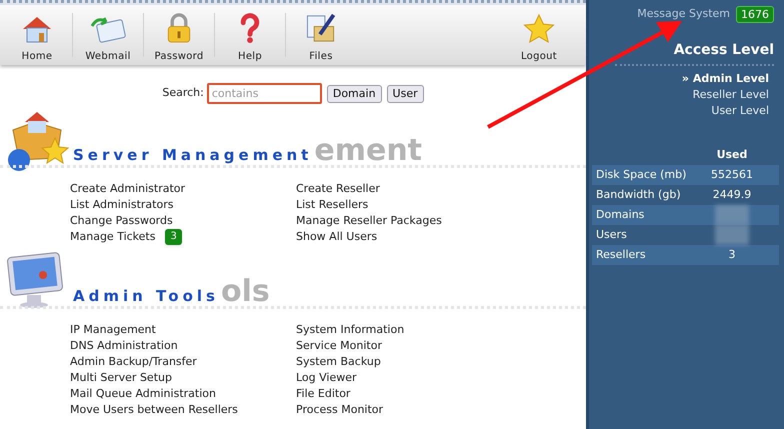 The image size is (784, 429). What do you see at coordinates (133, 362) in the screenshot?
I see `menu-link: Admin Backup/Transfer` at bounding box center [133, 362].